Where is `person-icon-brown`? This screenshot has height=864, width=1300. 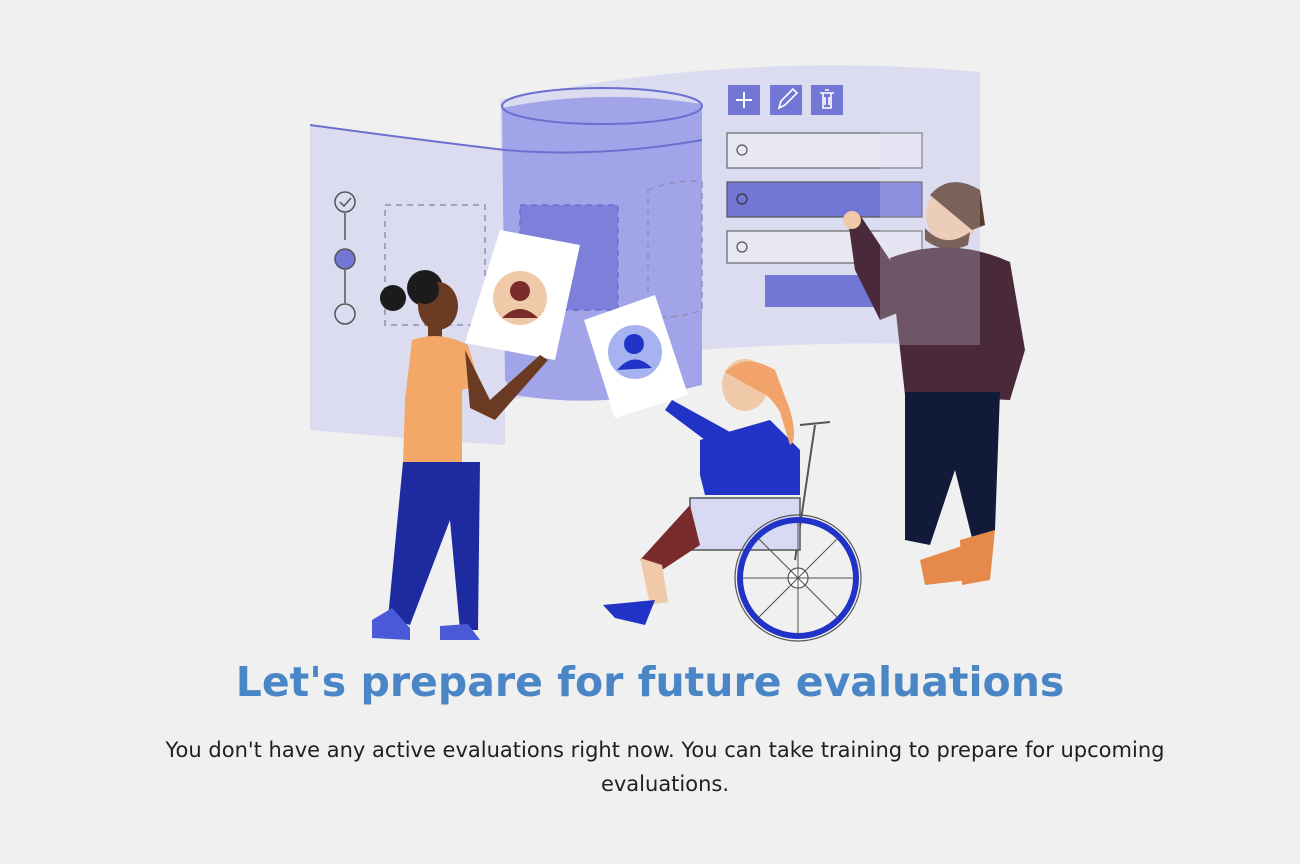
person-icon-brown is located at coordinates (520, 291).